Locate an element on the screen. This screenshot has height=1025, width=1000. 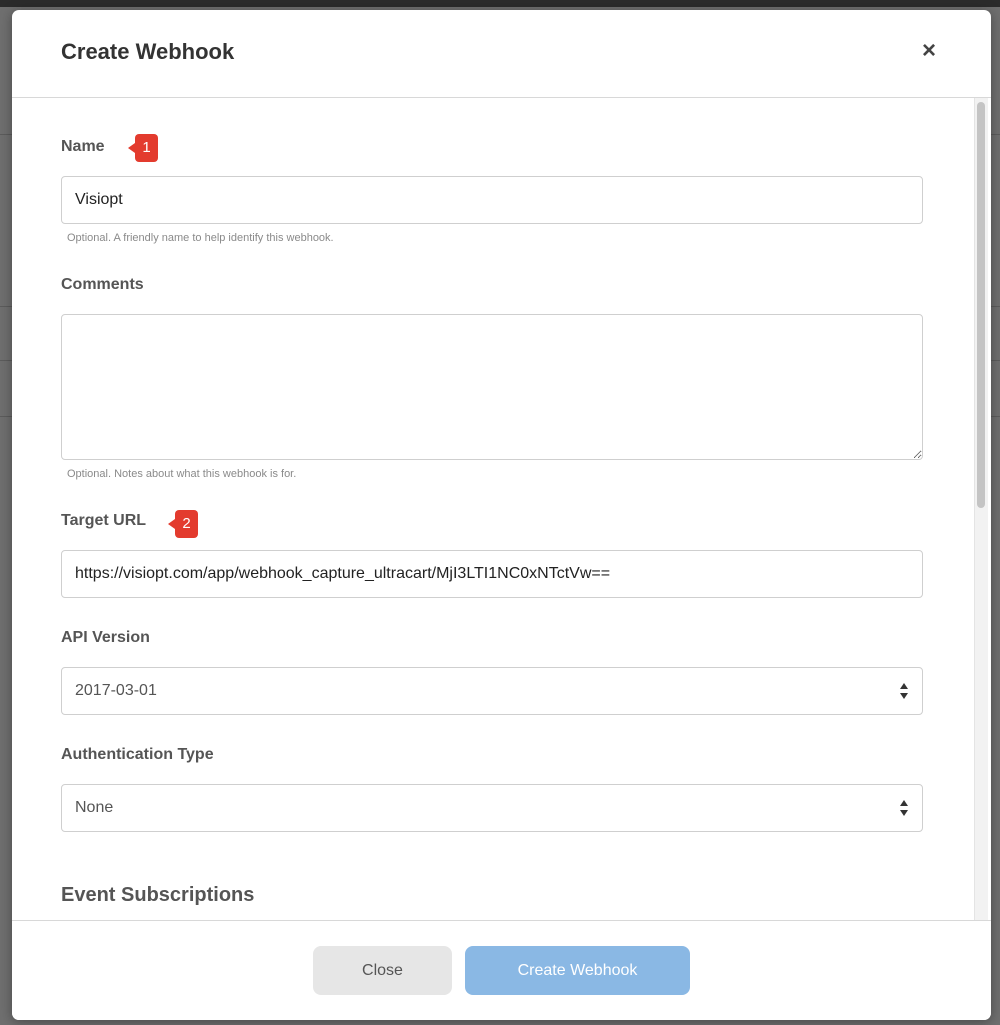
dialog-header: Create Webhook × is located at coordinates (501, 54).